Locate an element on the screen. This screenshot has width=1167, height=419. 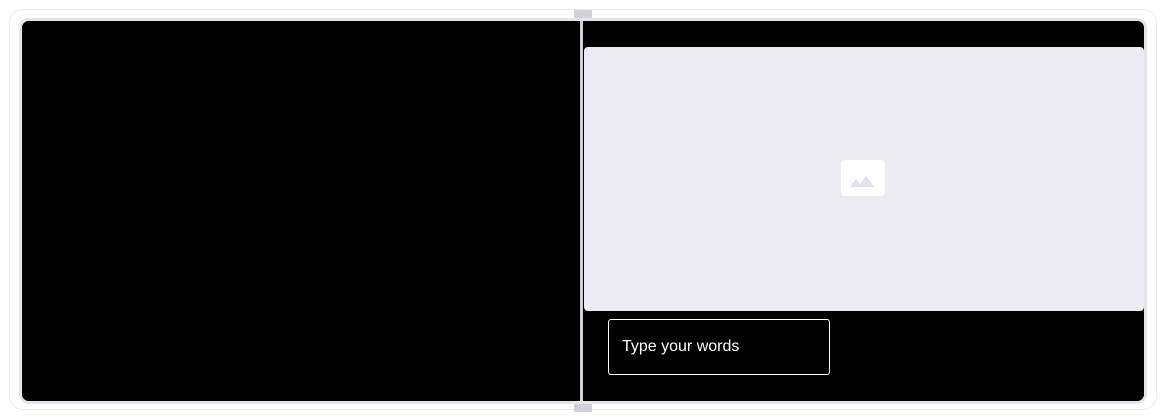
resize-handle-top is located at coordinates (583, 14).